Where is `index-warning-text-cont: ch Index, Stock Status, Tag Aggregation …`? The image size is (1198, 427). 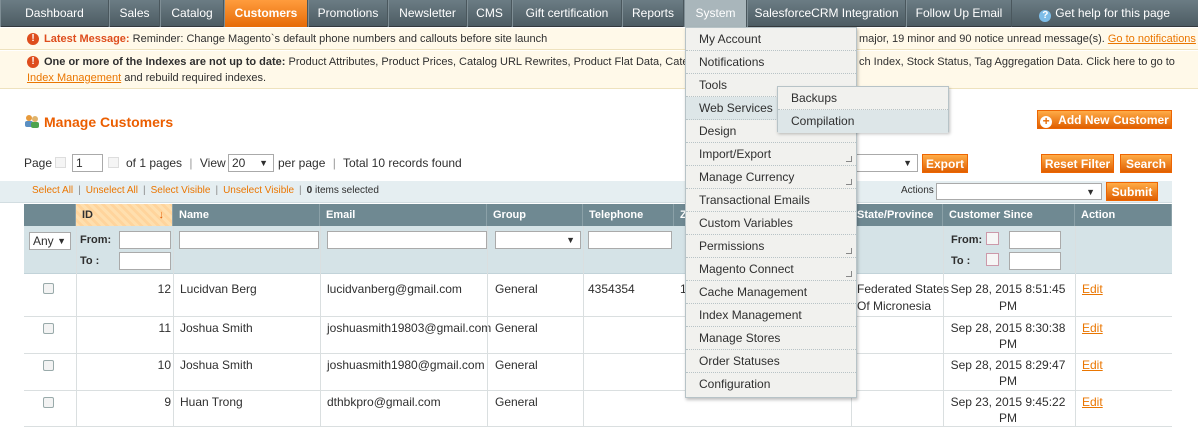 index-warning-text-cont: ch Index, Stock Status, Tag Aggregation … is located at coordinates (1017, 62).